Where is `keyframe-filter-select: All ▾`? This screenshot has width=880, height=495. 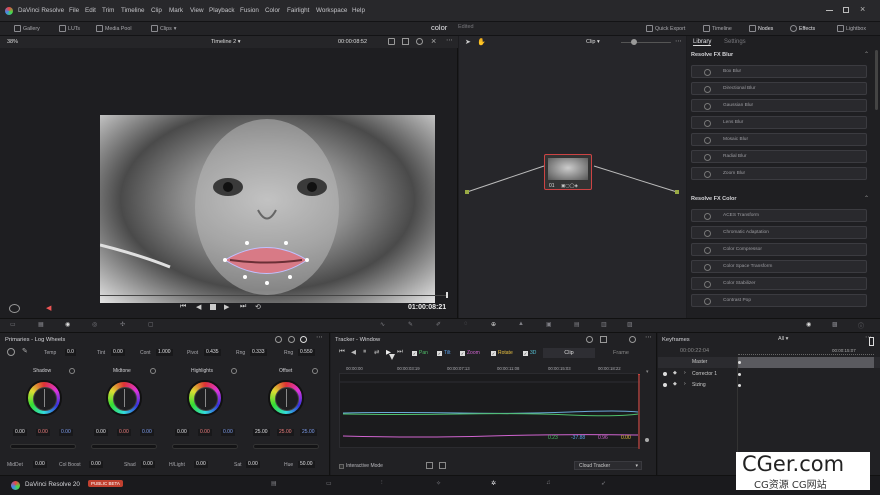 keyframe-filter-select: All ▾ is located at coordinates (783, 339).